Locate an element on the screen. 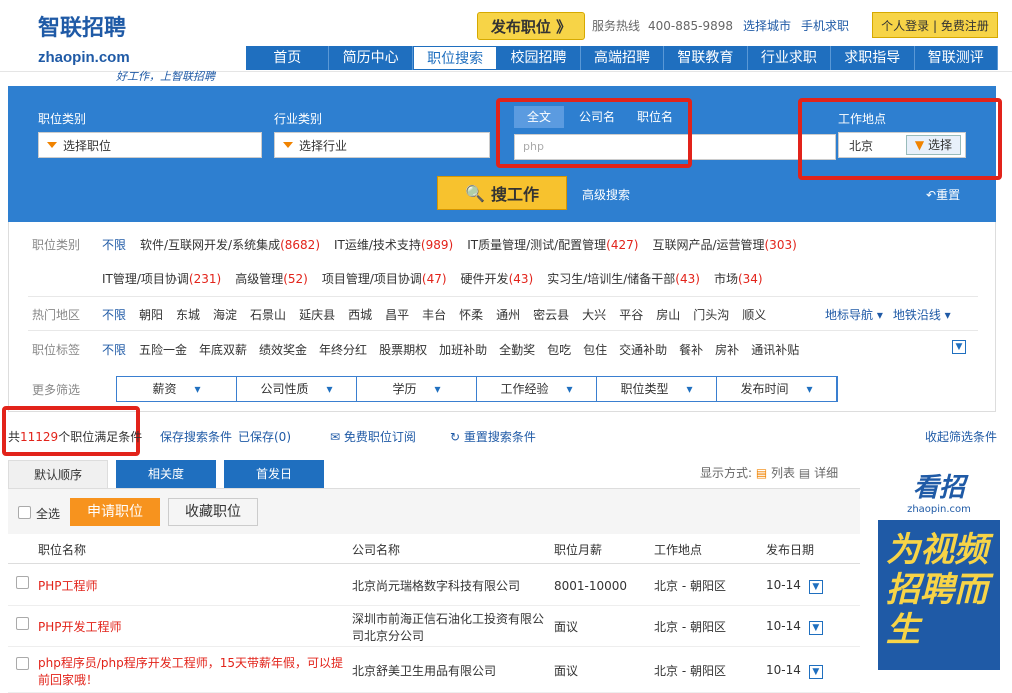 This screenshot has width=1012, height=693. area-option: 通州 is located at coordinates (508, 314).